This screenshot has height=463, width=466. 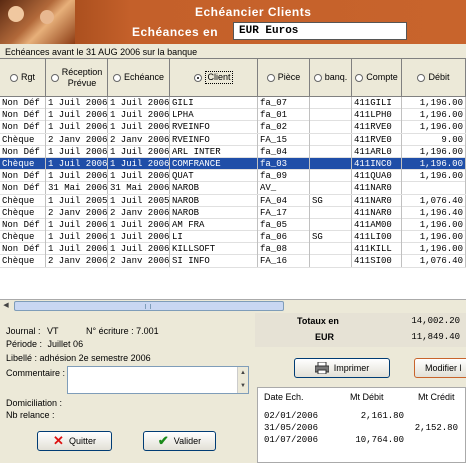 What do you see at coordinates (179, 441) in the screenshot?
I see `validate-button: ✔ Valider` at bounding box center [179, 441].